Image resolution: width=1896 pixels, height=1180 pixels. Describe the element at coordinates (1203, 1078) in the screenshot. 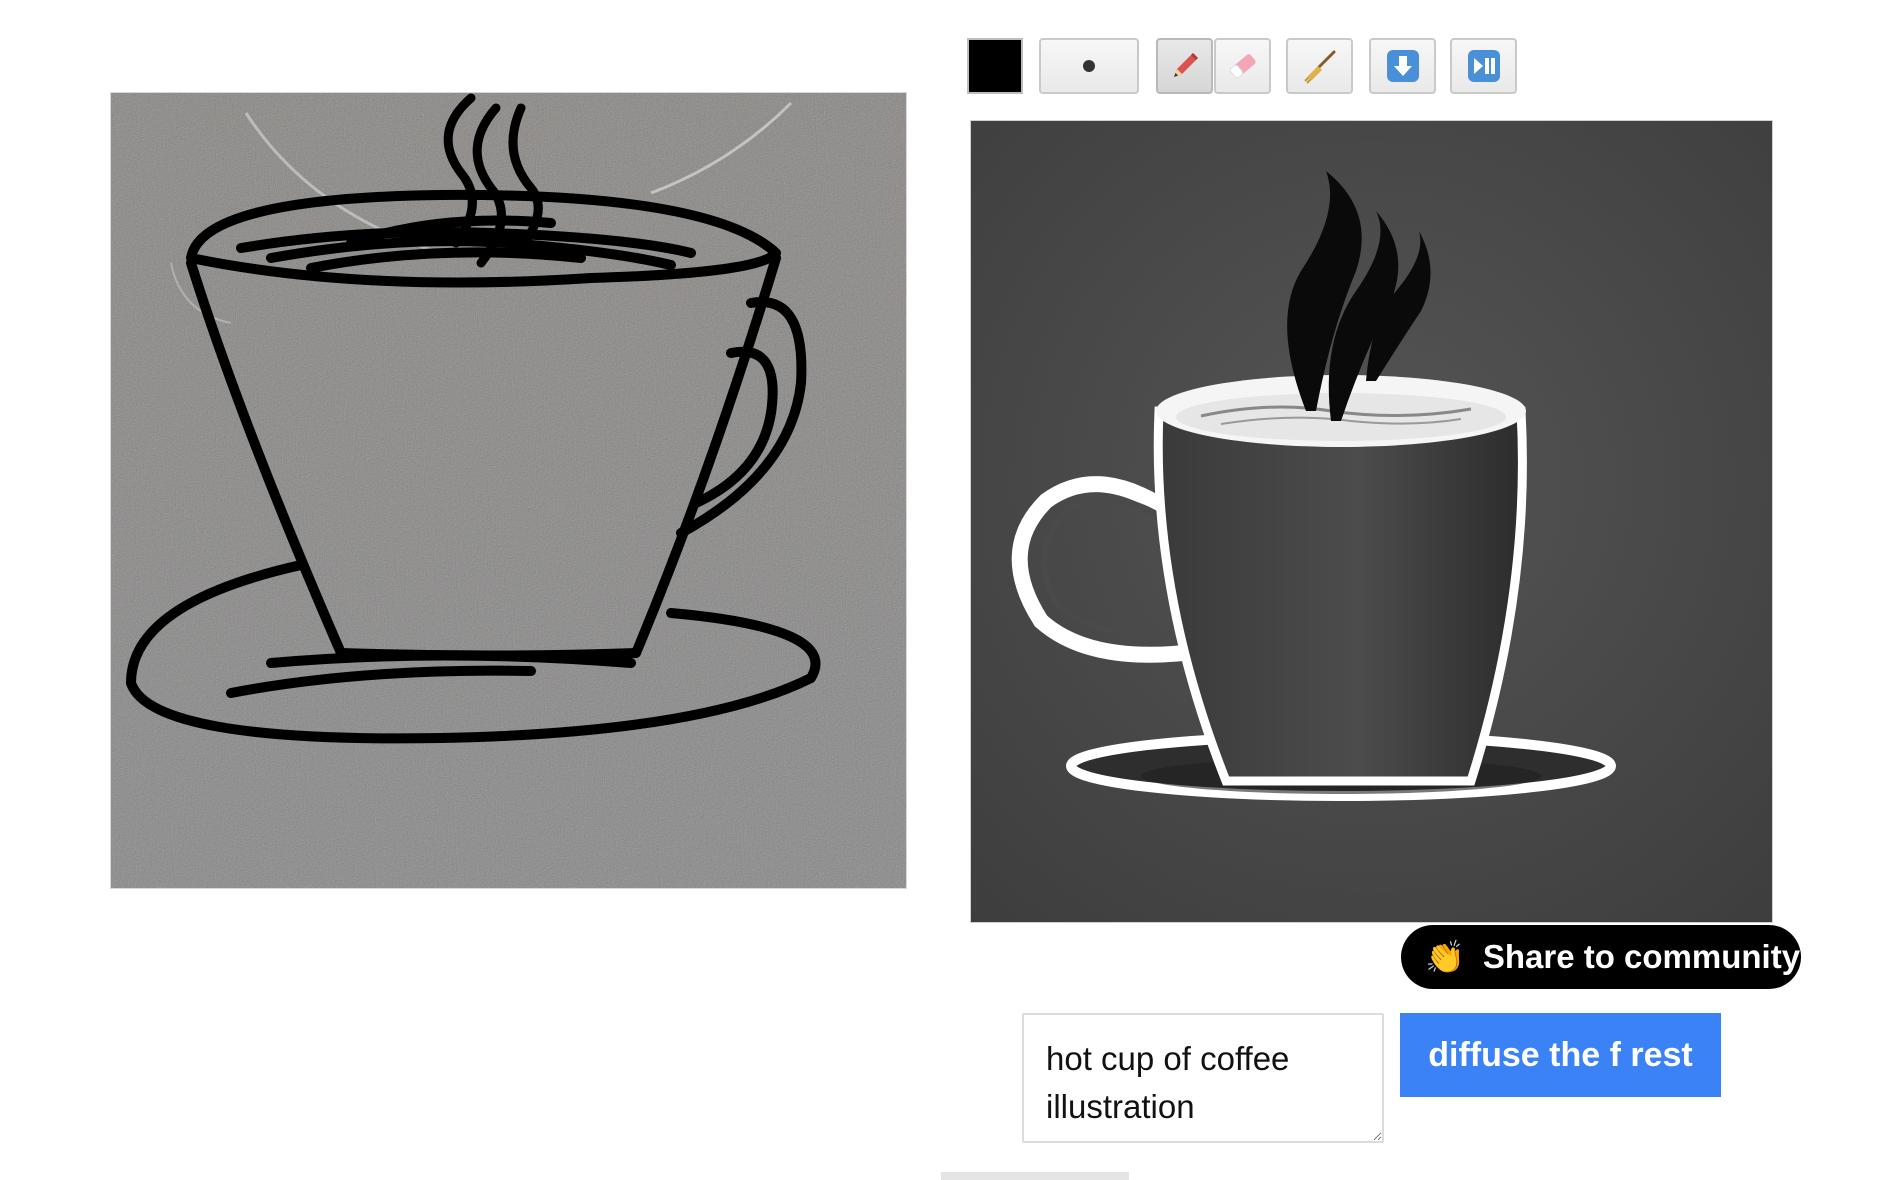

I see `prompt-input: hot cup of coffee illustration` at that location.